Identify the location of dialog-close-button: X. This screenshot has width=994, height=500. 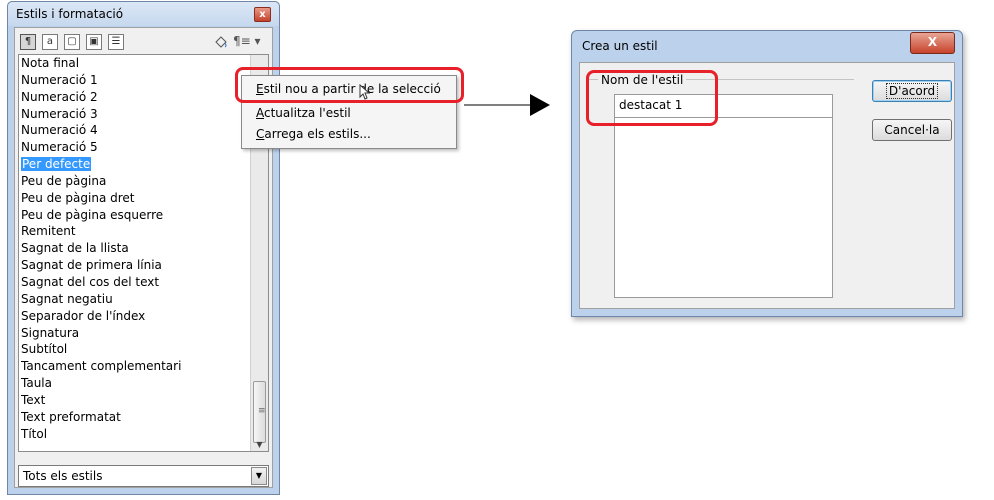
(932, 43).